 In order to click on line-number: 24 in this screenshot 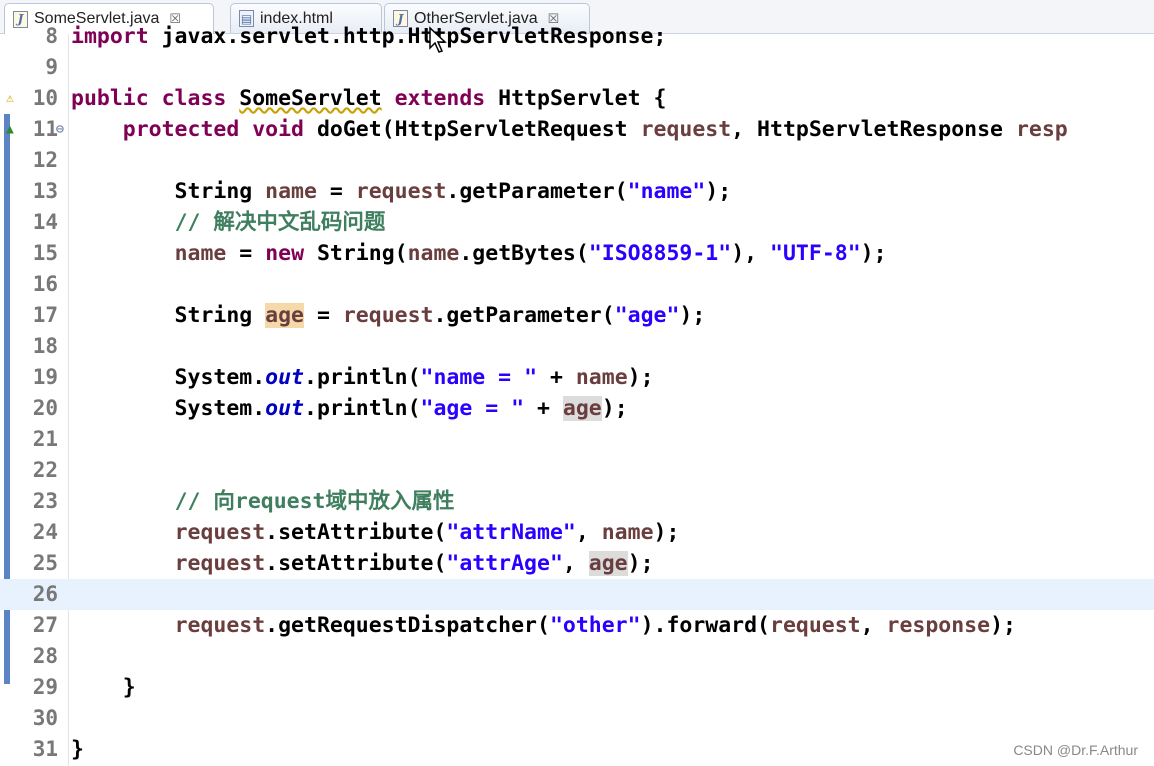, I will do `click(45, 532)`.